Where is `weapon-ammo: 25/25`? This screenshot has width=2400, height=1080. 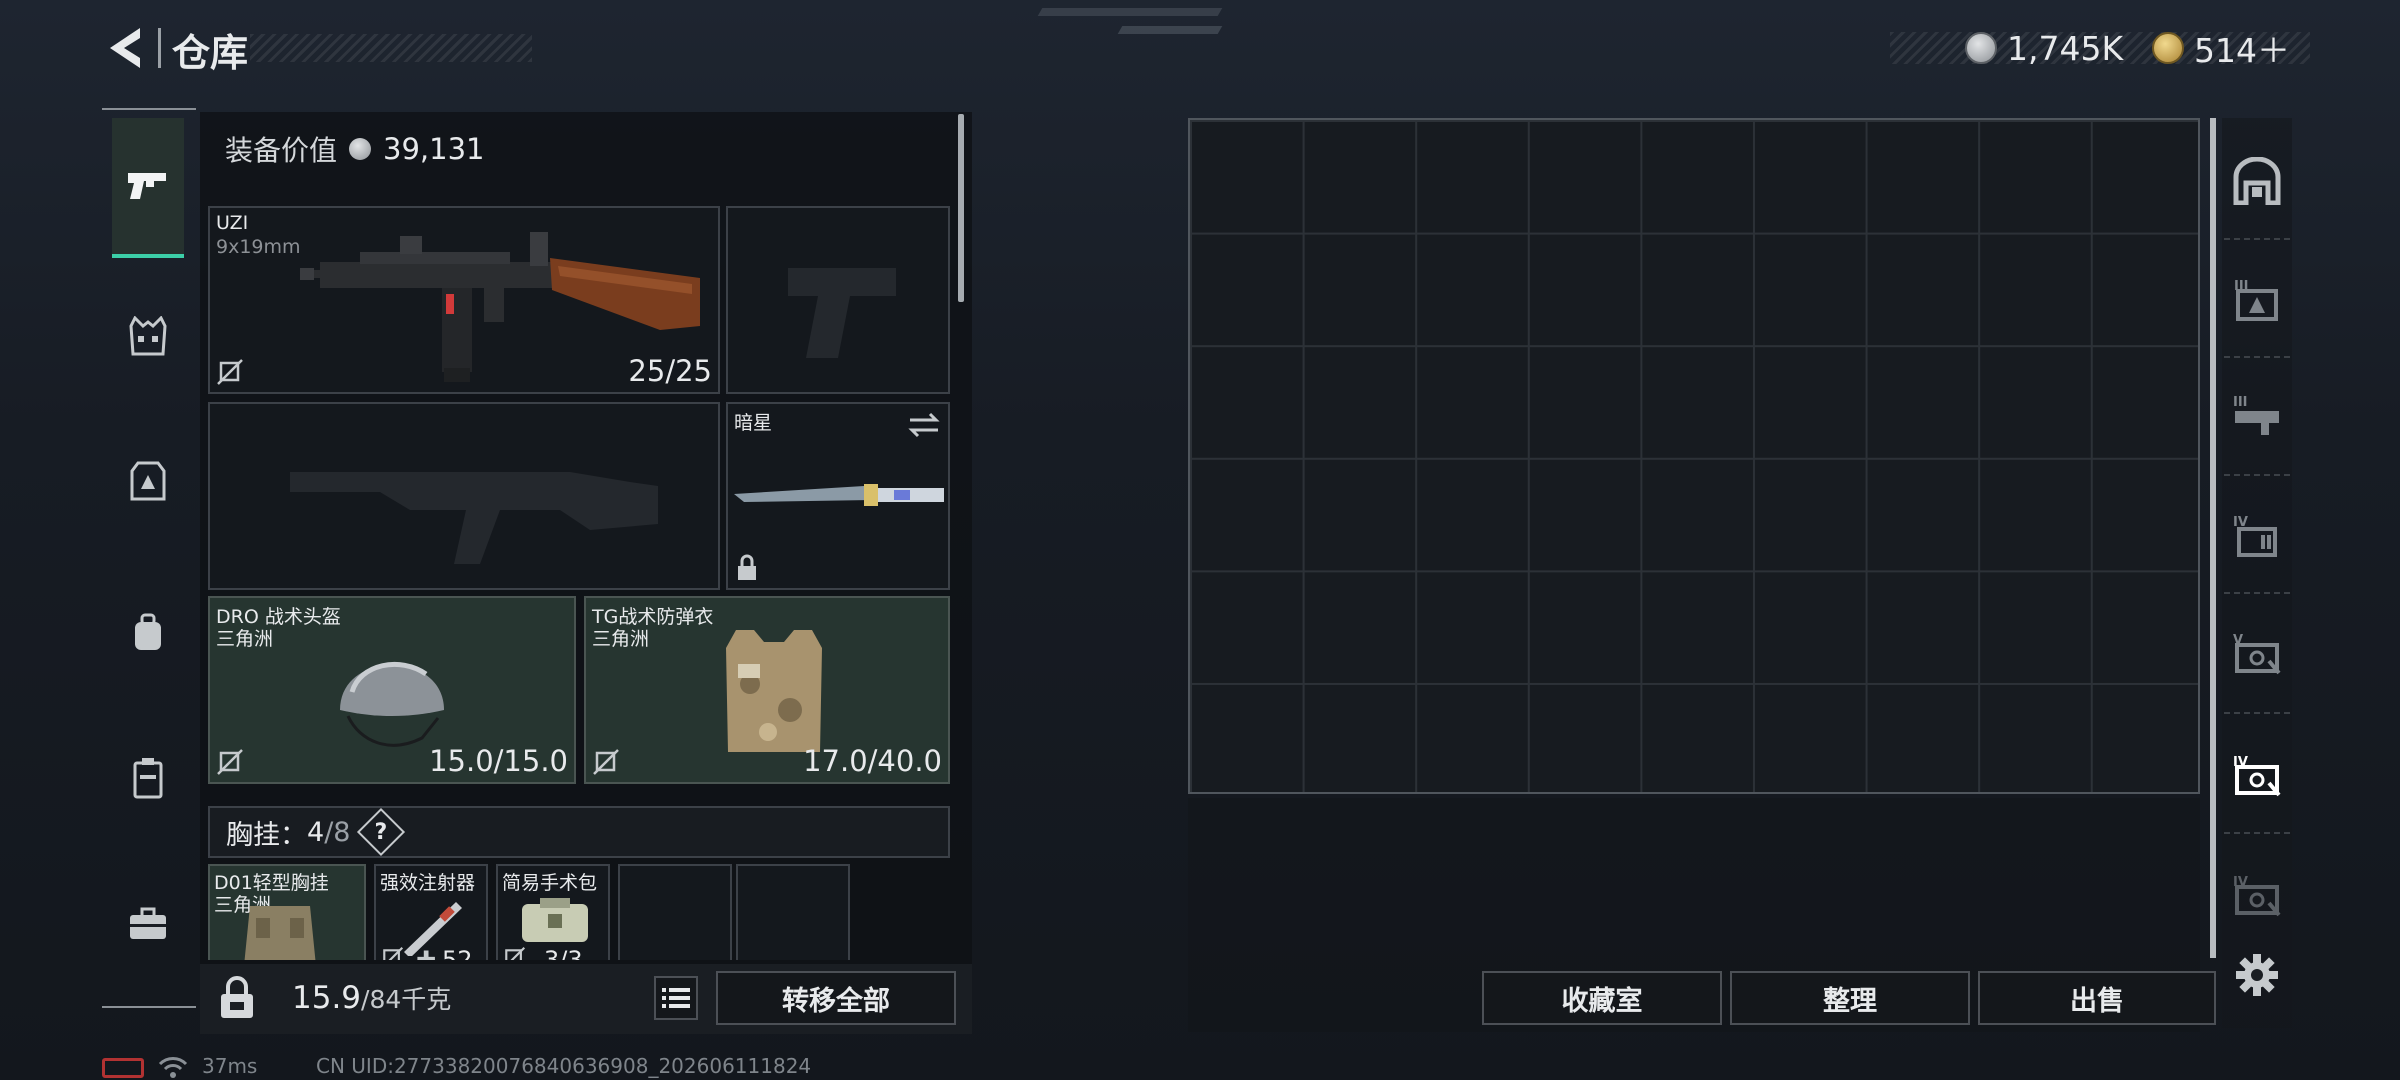 weapon-ammo: 25/25 is located at coordinates (670, 371).